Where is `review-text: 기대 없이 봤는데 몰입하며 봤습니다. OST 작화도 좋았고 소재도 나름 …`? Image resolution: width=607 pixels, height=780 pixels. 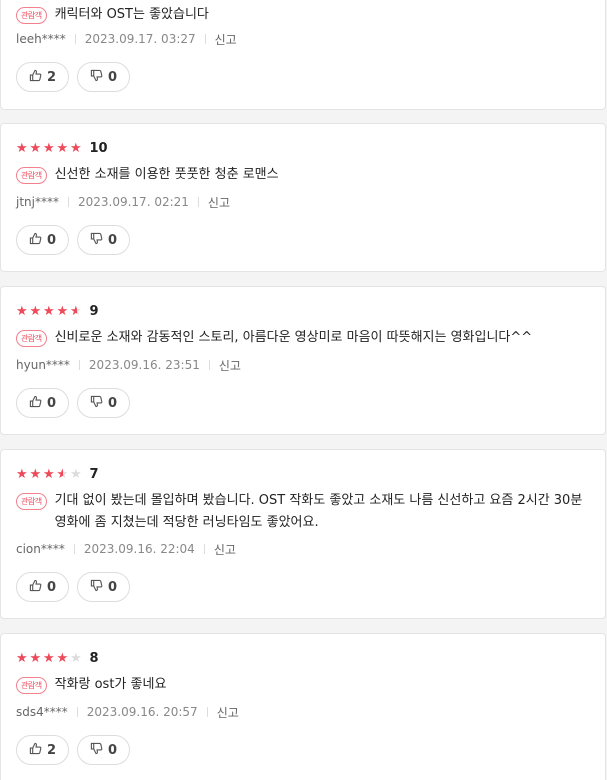
review-text: 기대 없이 봤는데 몰입하며 봤습니다. OST 작화도 좋았고 소재도 나름 … is located at coordinates (318, 511).